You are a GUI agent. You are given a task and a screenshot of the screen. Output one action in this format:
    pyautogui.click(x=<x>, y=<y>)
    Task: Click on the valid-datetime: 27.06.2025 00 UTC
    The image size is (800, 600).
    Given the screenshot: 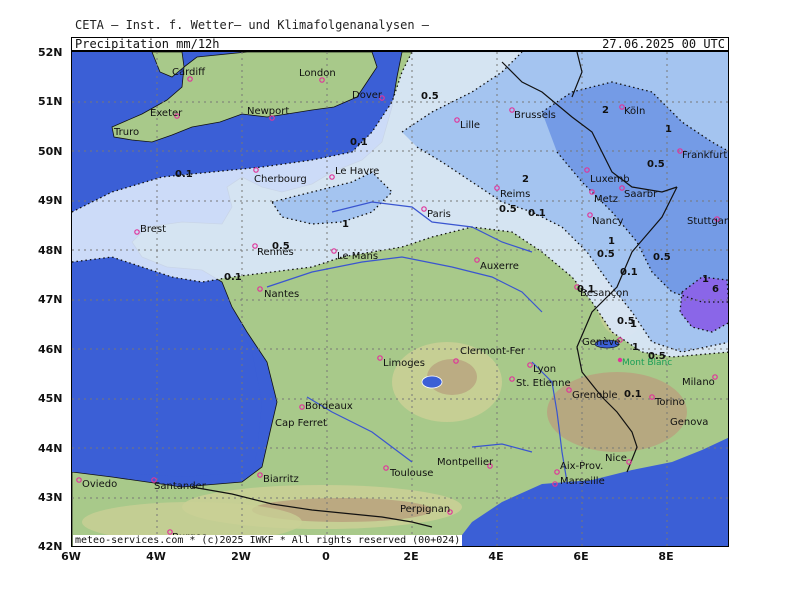 What is the action you would take?
    pyautogui.click(x=663, y=44)
    